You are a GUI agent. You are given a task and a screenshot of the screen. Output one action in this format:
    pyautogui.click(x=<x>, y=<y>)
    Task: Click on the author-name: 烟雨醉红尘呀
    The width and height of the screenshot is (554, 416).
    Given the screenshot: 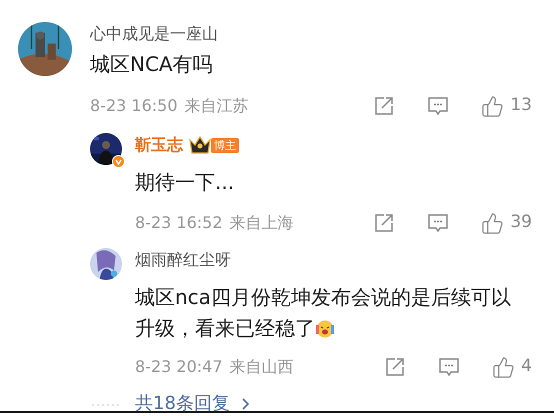 What is the action you would take?
    pyautogui.click(x=183, y=260)
    